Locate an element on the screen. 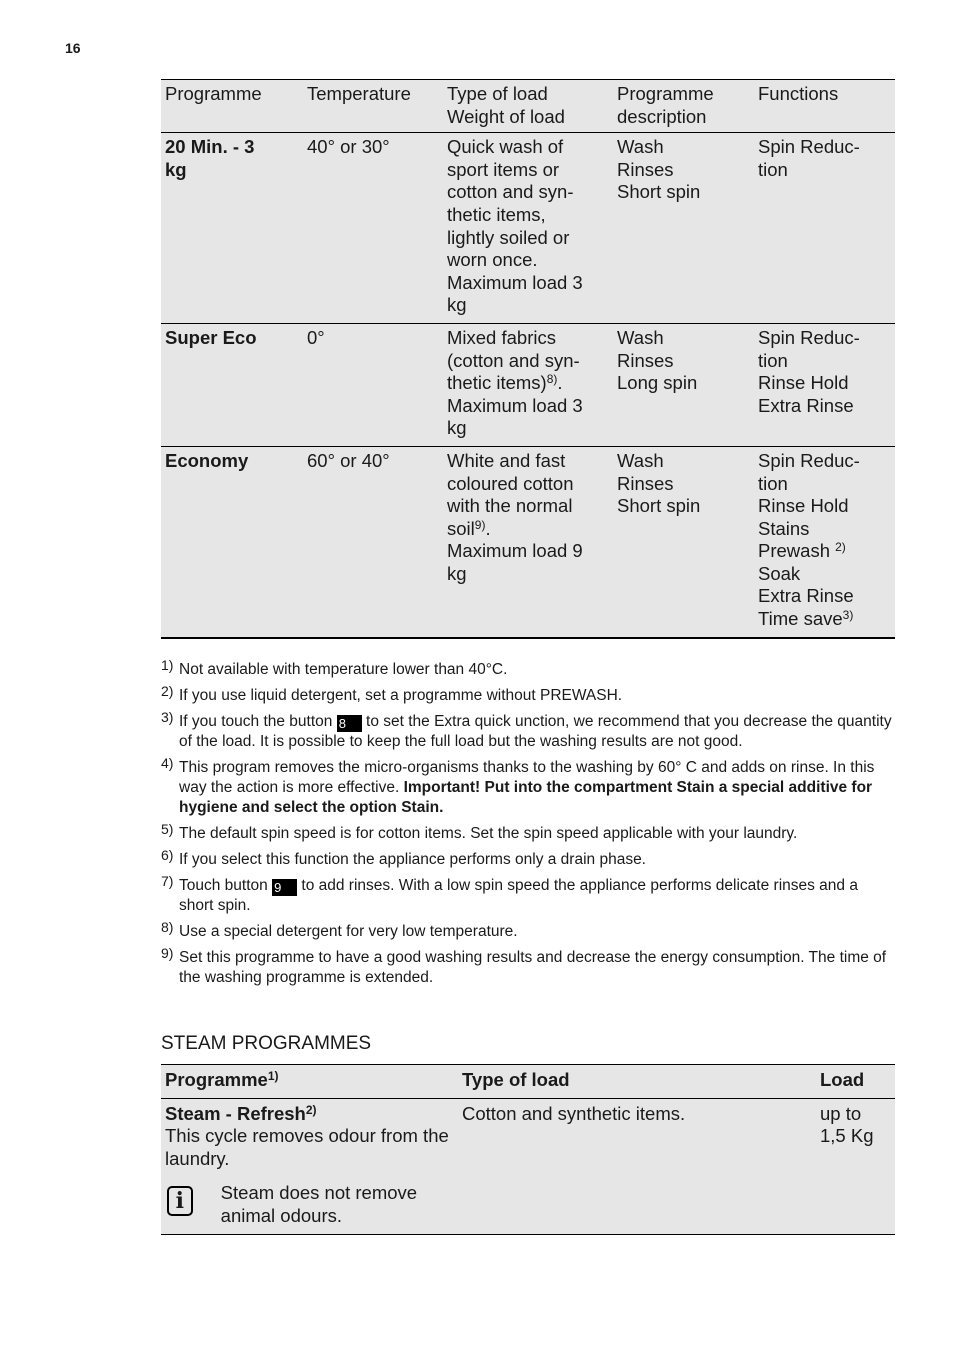  info-icon: i is located at coordinates (180, 1201).